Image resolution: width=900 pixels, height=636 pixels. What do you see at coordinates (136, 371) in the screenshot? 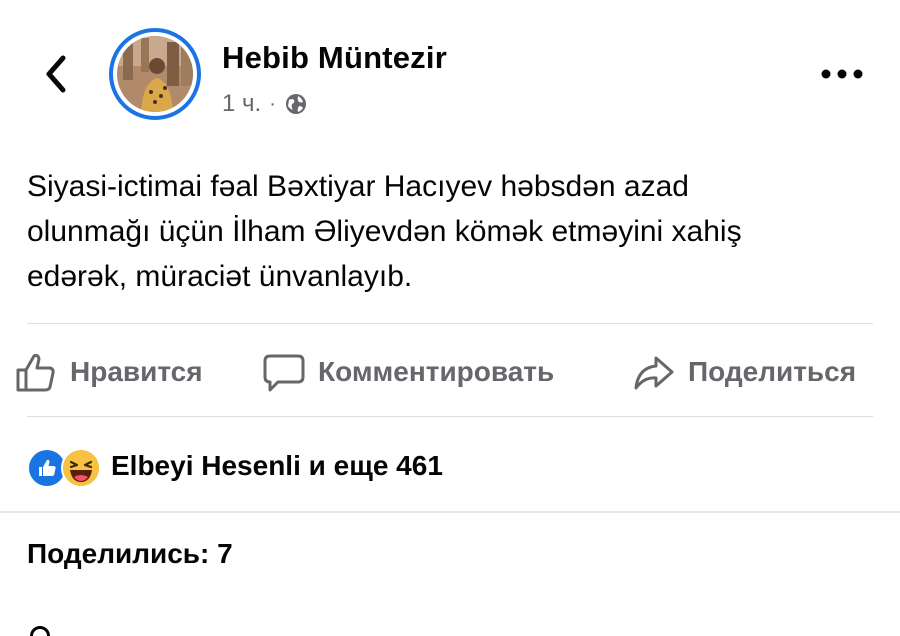
I see `like-label: Нравится` at bounding box center [136, 371].